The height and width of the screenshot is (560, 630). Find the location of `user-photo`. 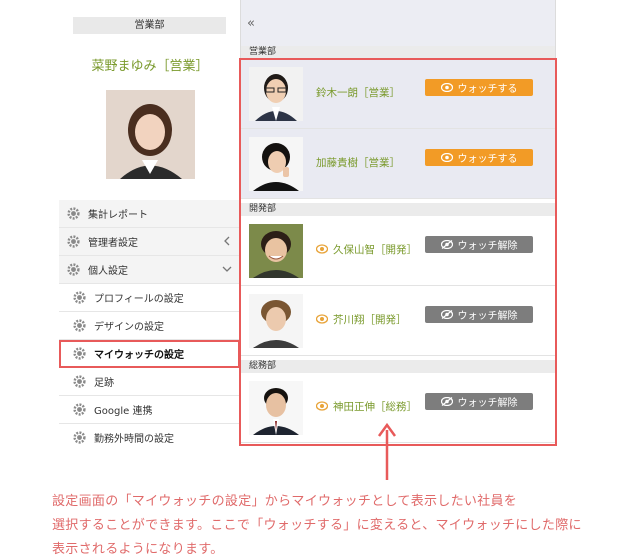

user-photo is located at coordinates (150, 134).